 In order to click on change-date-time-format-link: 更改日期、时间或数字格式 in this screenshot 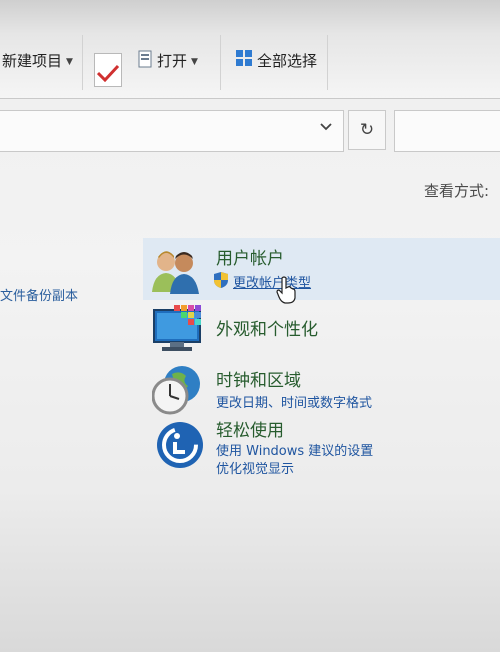, I will do `click(294, 401)`.